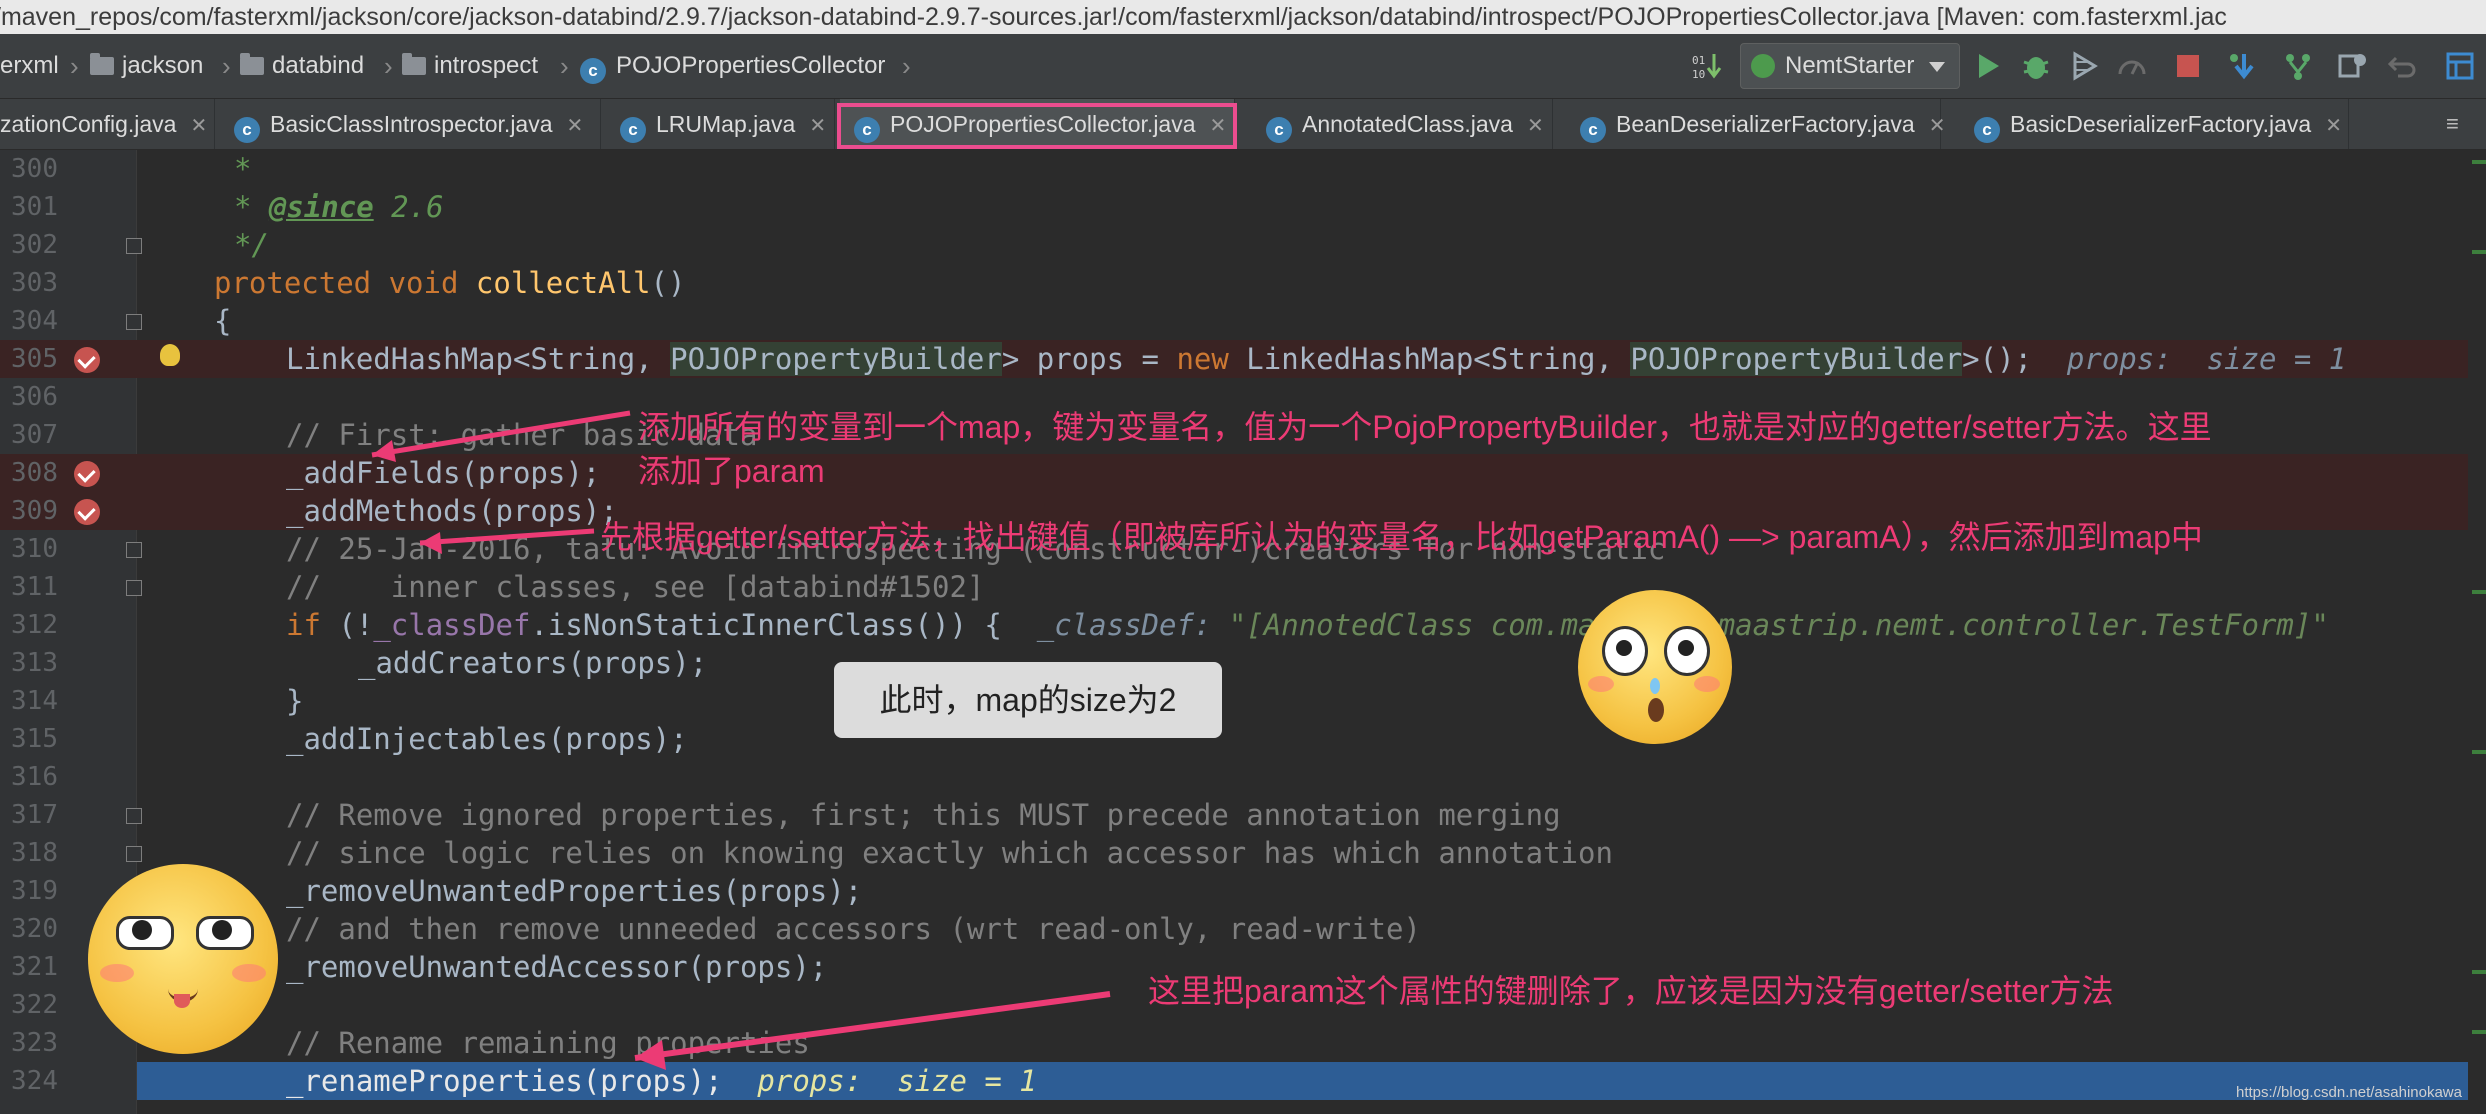 The height and width of the screenshot is (1114, 2486). Describe the element at coordinates (1631, 991) in the screenshot. I see `annotation-note-3: 这里把param这个属性的键删除了，应该是因为没有getter/setter方法` at that location.